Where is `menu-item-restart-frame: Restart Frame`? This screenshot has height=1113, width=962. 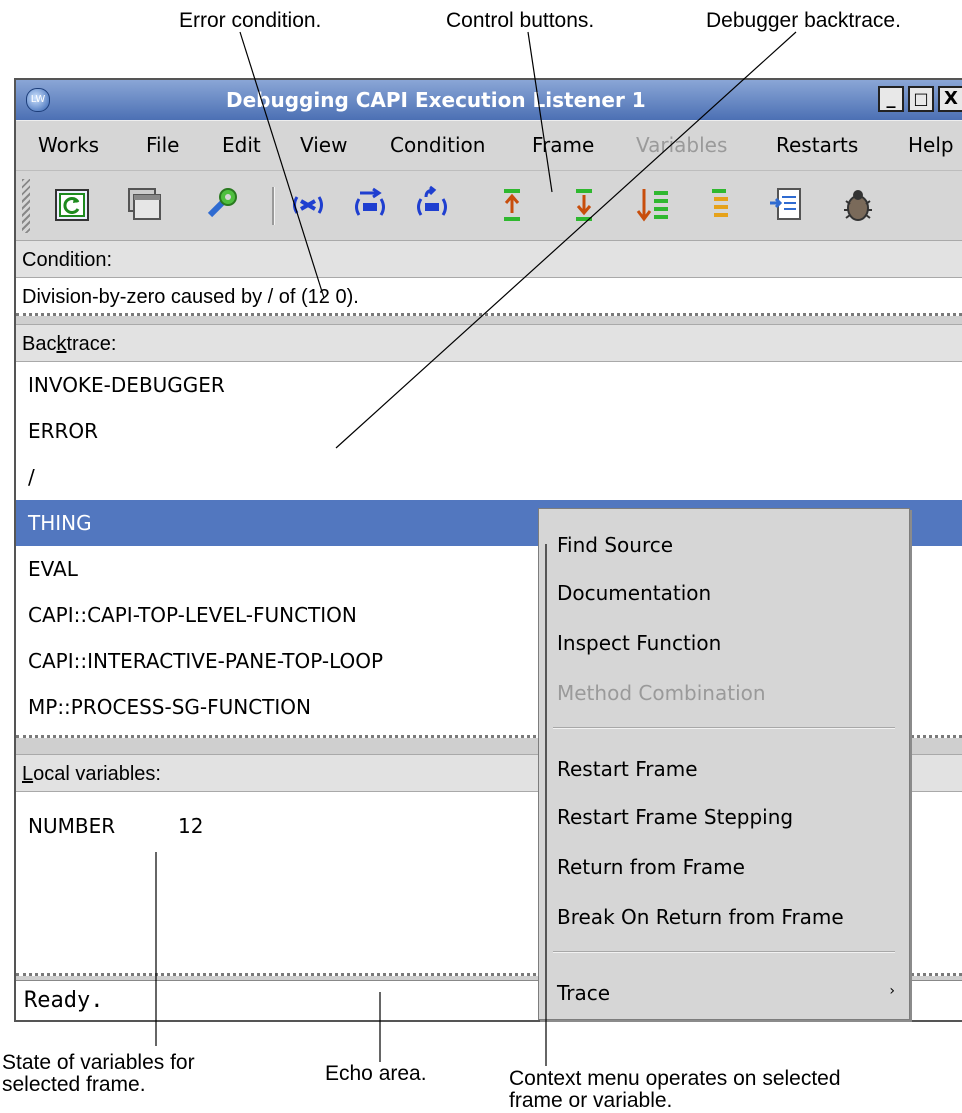
menu-item-restart-frame: Restart Frame is located at coordinates (627, 769).